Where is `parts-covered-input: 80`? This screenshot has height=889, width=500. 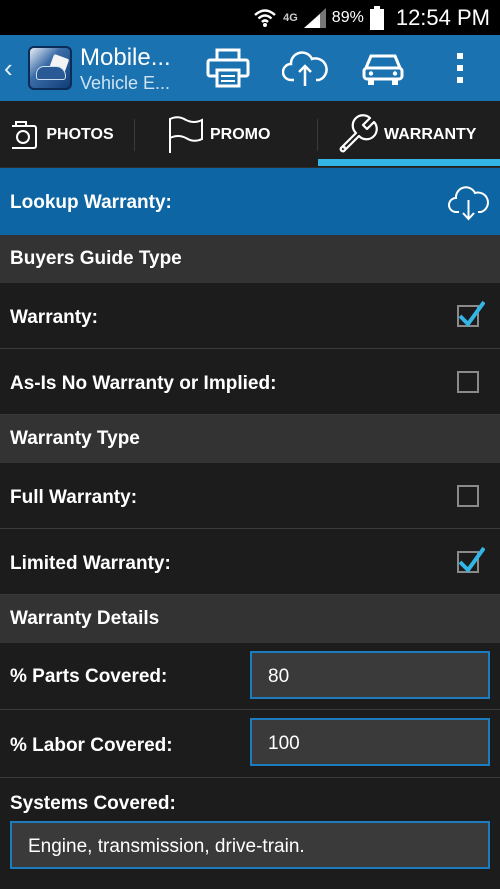
parts-covered-input: 80 is located at coordinates (370, 675).